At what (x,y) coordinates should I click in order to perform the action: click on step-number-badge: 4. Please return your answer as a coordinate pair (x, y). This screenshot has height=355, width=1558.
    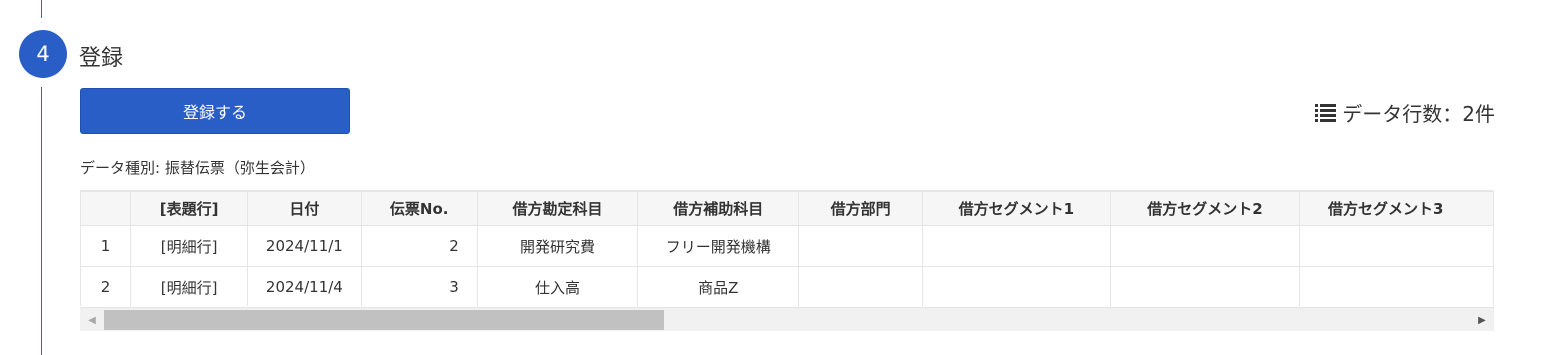
    Looking at the image, I should click on (43, 54).